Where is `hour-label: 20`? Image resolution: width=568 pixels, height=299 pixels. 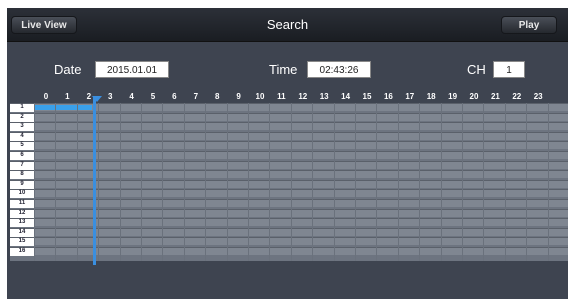 hour-label: 20 is located at coordinates (474, 96).